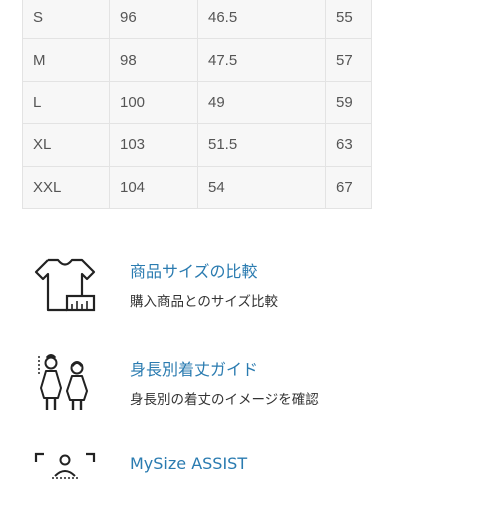 This screenshot has width=486, height=522. I want to click on table-cell: 47.5, so click(261, 60).